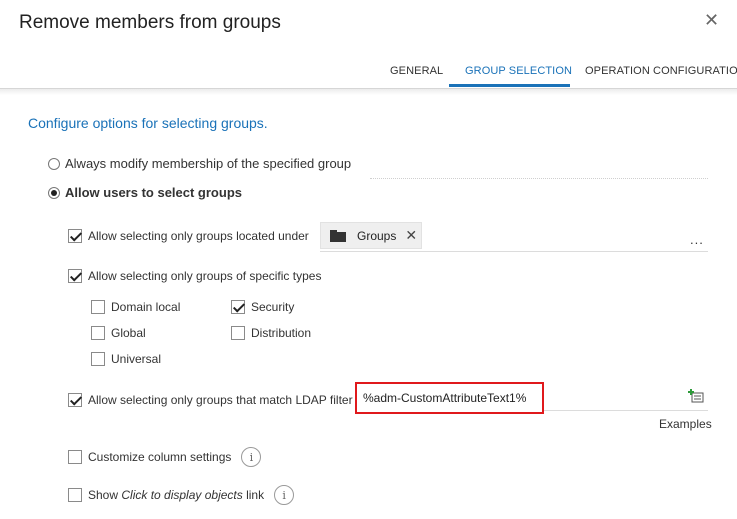  What do you see at coordinates (411, 235) in the screenshot?
I see `remove-icon: ✕` at bounding box center [411, 235].